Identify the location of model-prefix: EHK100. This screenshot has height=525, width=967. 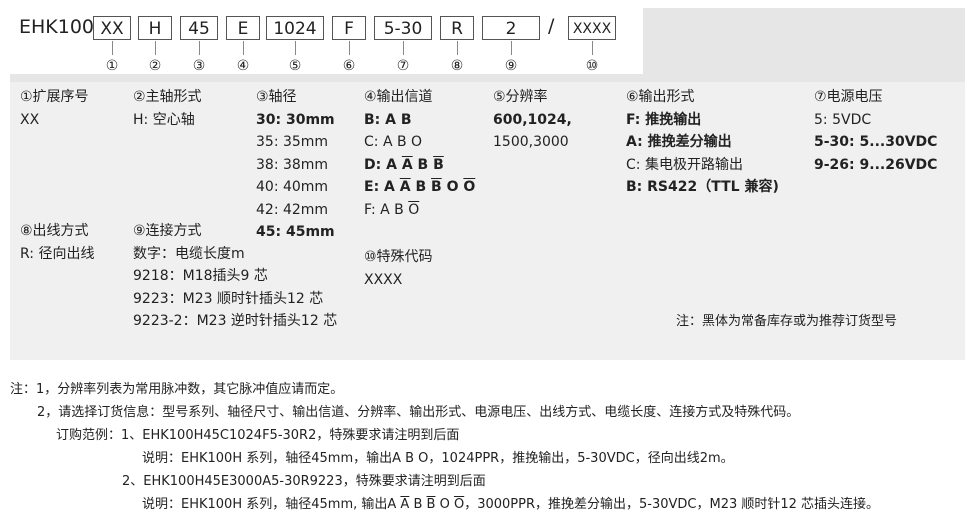
(57, 27).